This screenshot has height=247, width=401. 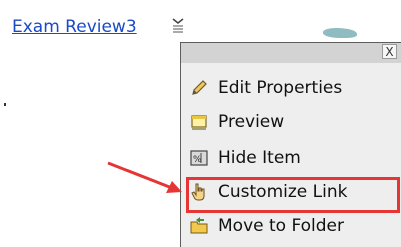 What do you see at coordinates (199, 88) in the screenshot?
I see `pencil-icon` at bounding box center [199, 88].